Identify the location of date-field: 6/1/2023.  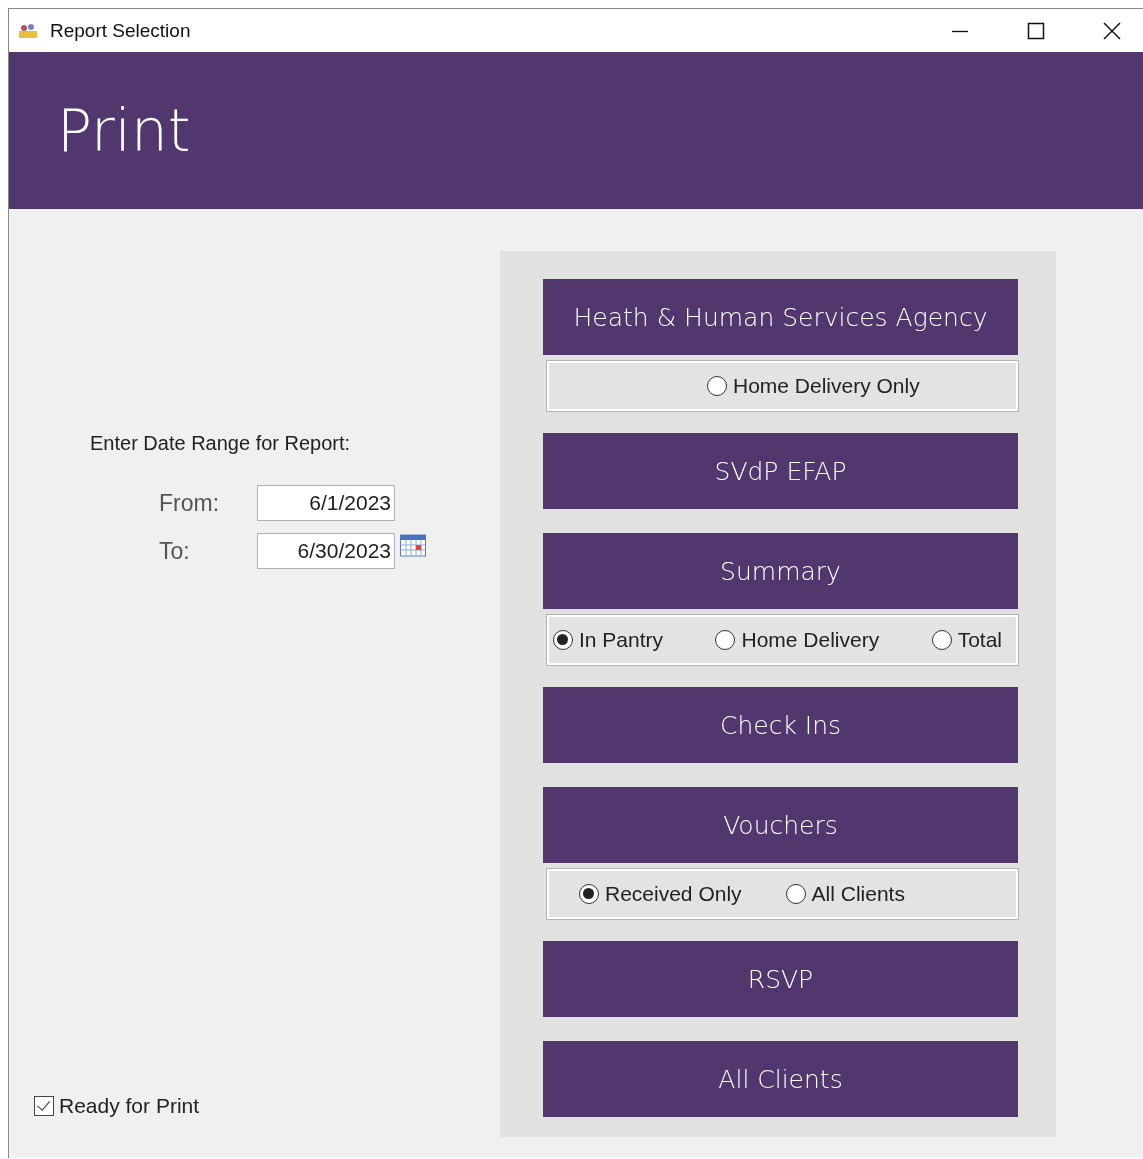
(326, 503).